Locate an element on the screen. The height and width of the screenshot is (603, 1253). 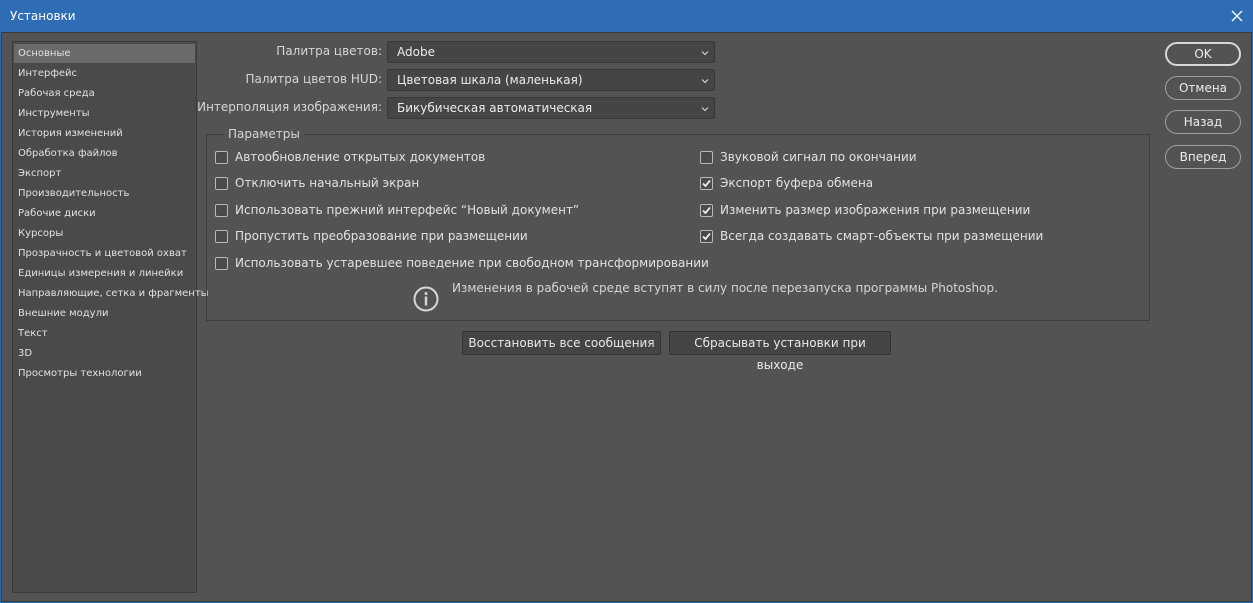
options-group-legend: Параметры is located at coordinates (264, 134).